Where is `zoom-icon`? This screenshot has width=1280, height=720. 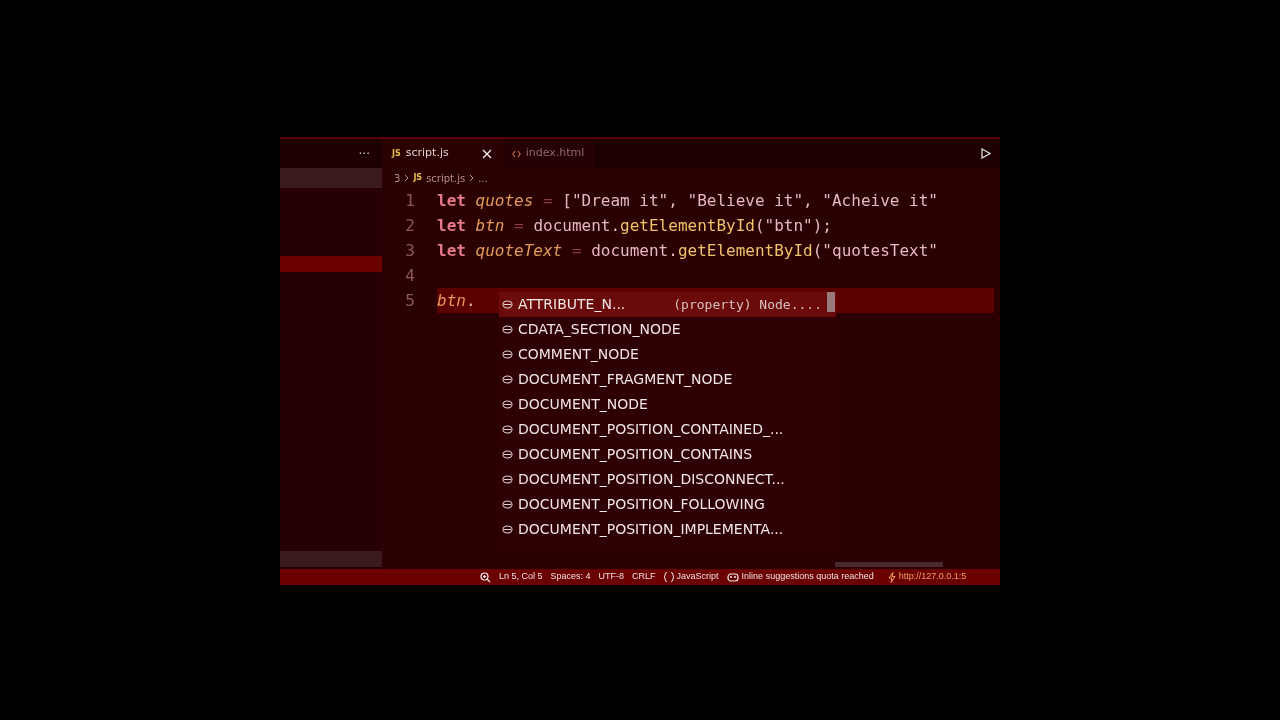 zoom-icon is located at coordinates (485, 577).